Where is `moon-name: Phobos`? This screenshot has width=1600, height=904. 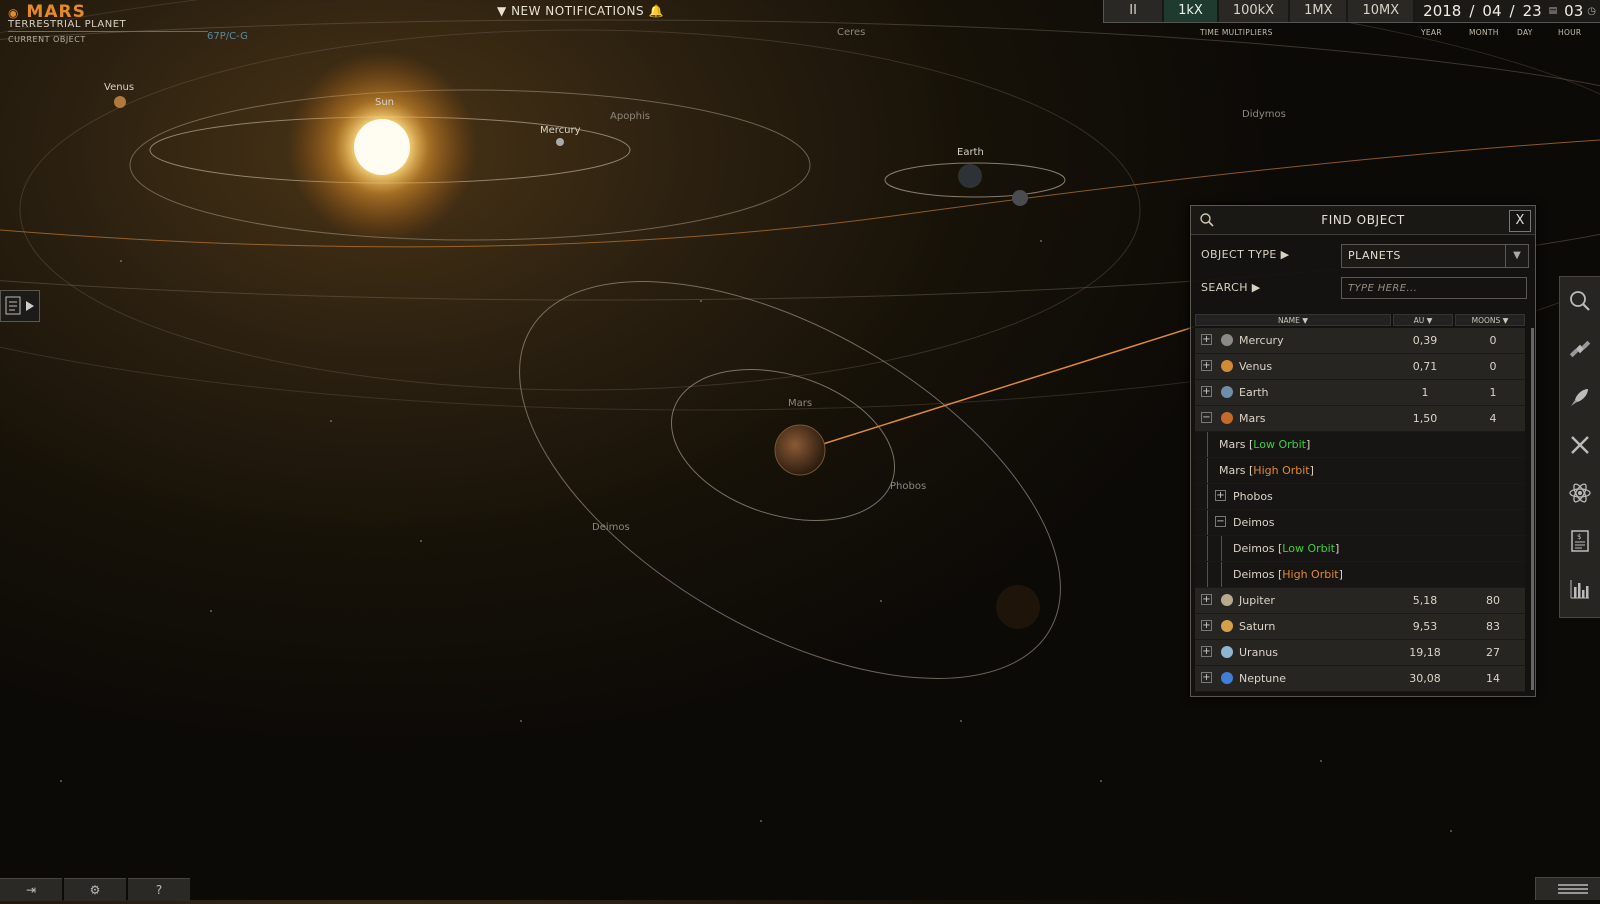 moon-name: Phobos is located at coordinates (1253, 496).